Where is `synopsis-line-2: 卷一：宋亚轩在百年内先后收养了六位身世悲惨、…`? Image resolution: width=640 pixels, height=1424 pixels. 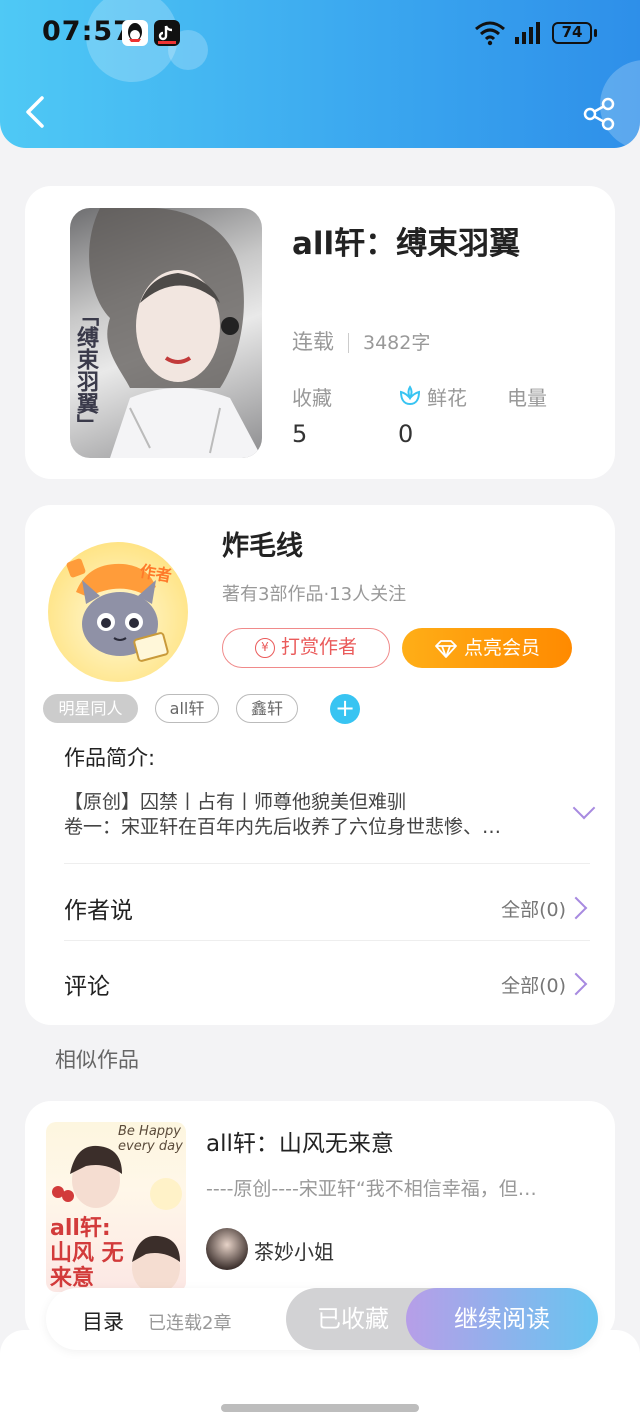 synopsis-line-2: 卷一：宋亚轩在百年内先后收养了六位身世悲惨、… is located at coordinates (283, 827).